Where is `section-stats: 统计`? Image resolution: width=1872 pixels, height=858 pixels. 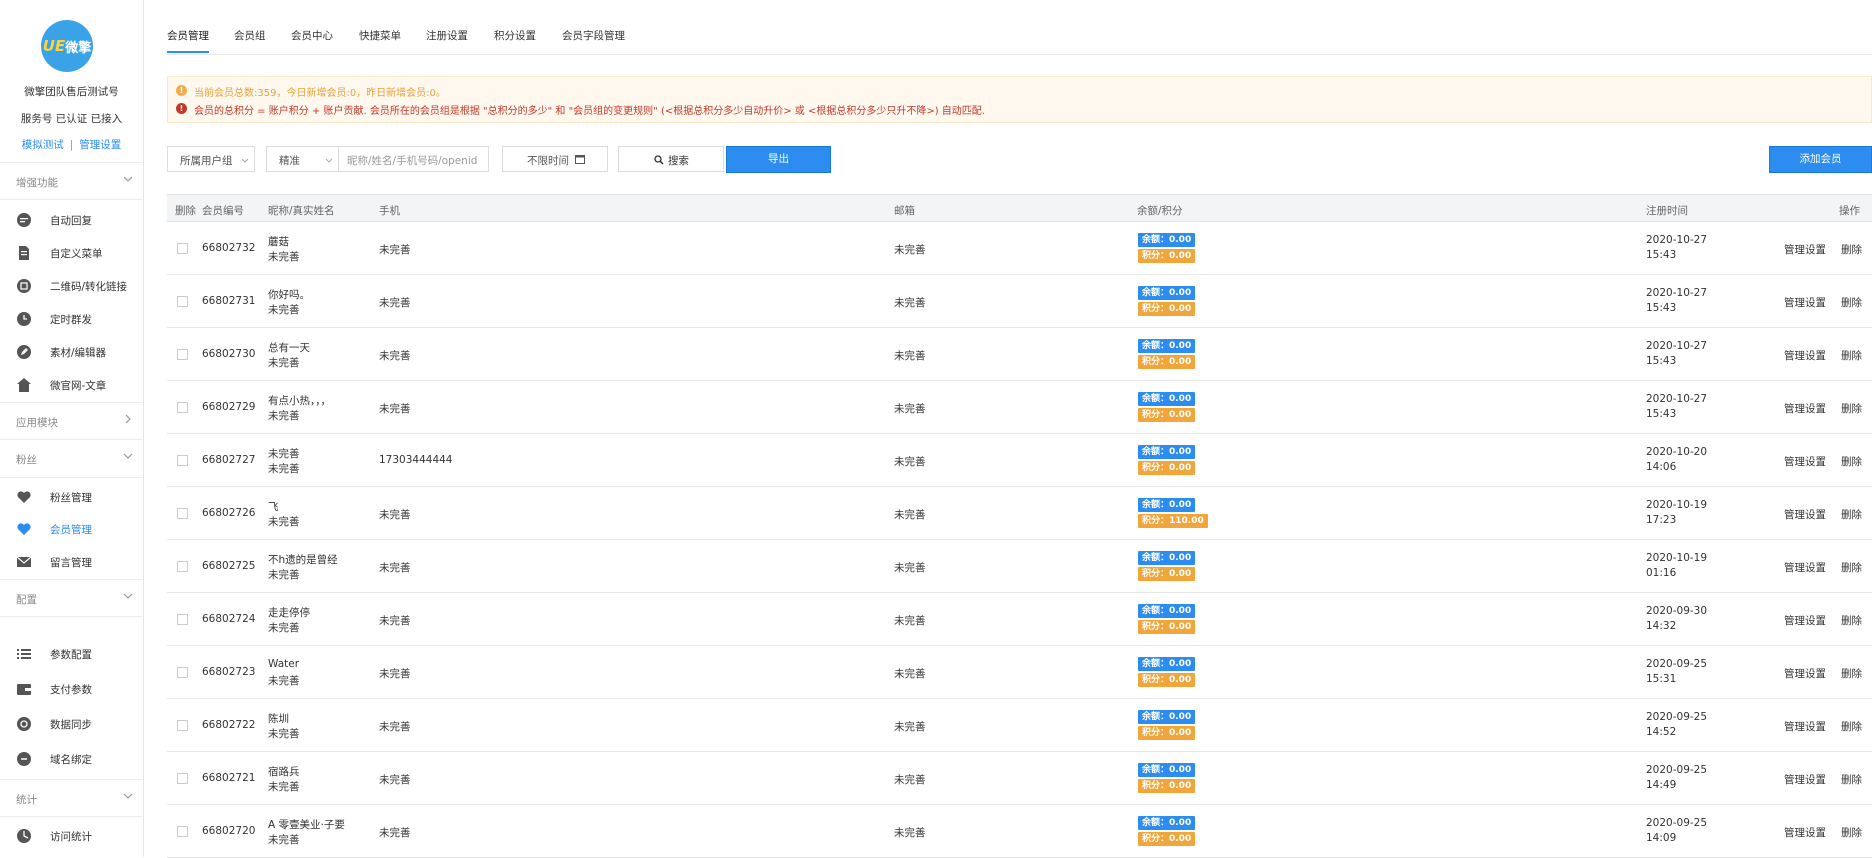 section-stats: 统计 is located at coordinates (71, 798).